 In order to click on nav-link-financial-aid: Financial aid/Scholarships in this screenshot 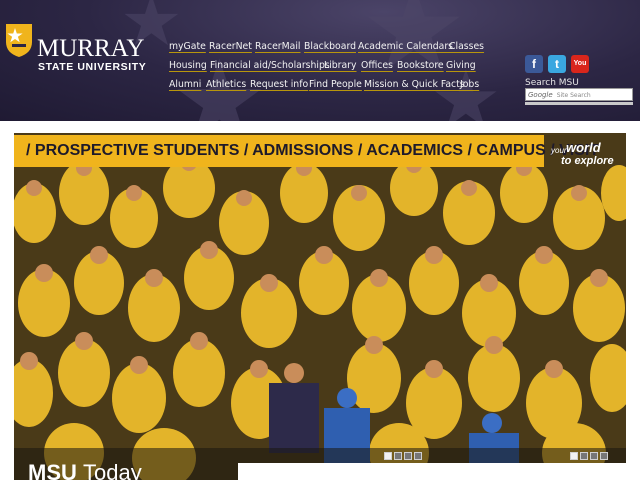, I will do `click(270, 65)`.